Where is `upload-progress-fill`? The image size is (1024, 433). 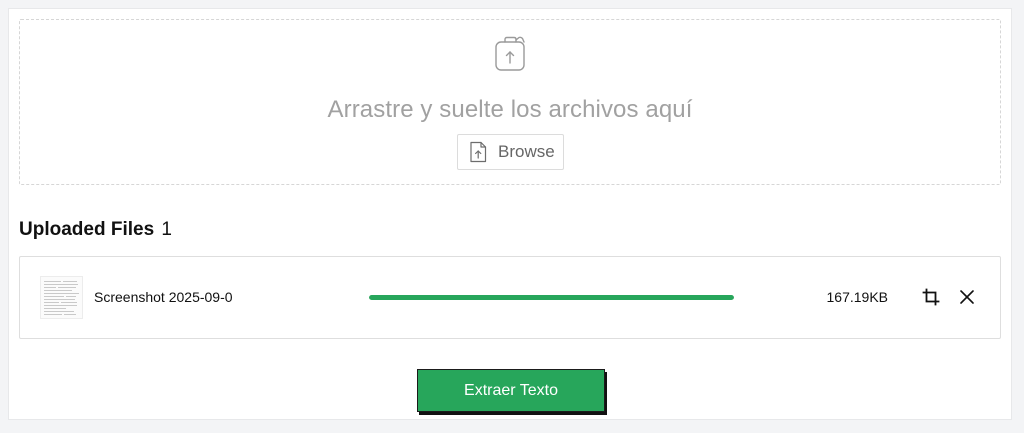
upload-progress-fill is located at coordinates (551, 297).